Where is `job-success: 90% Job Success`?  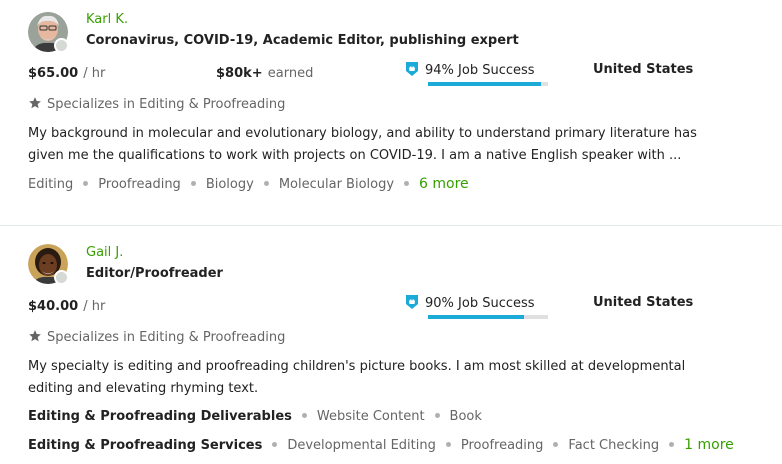 job-success: 90% Job Success is located at coordinates (470, 302).